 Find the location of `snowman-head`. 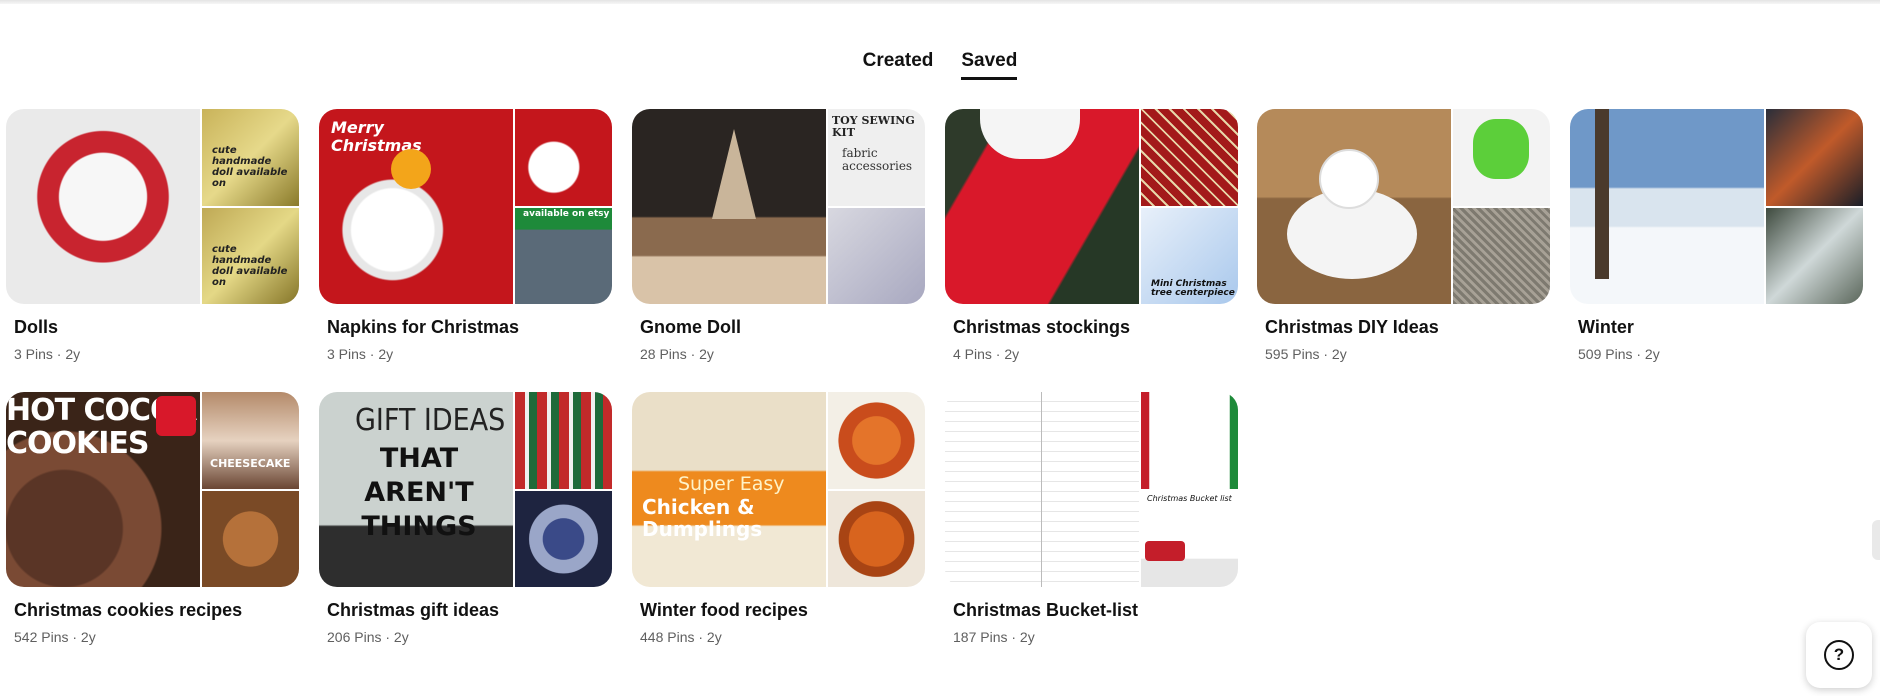

snowman-head is located at coordinates (1349, 179).